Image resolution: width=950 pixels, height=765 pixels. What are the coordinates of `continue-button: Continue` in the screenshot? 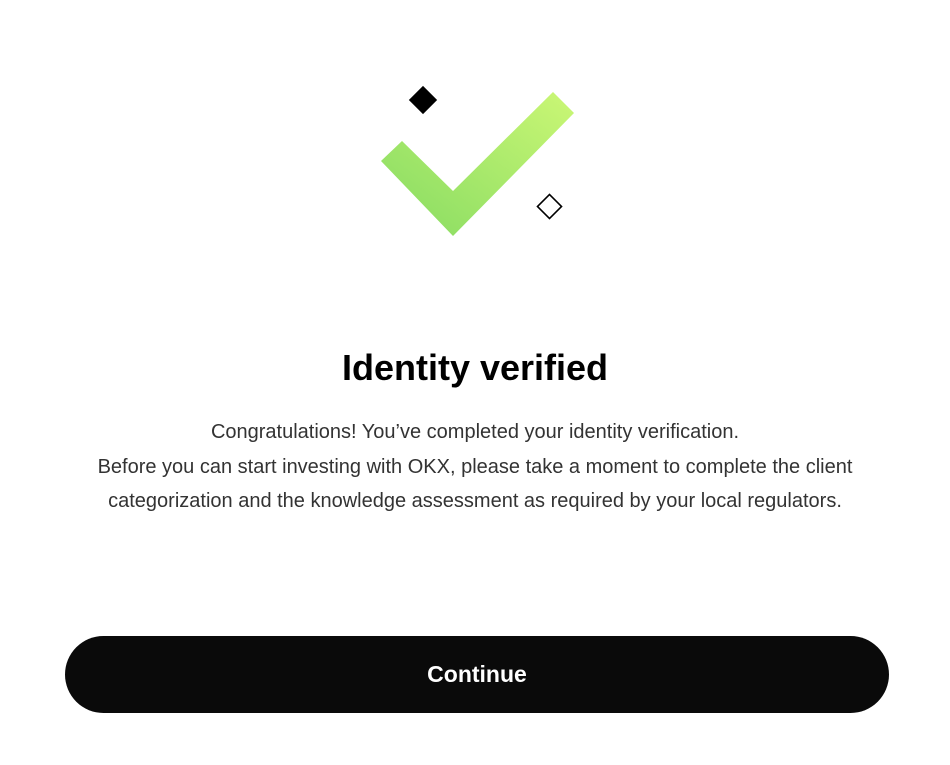 It's located at (477, 674).